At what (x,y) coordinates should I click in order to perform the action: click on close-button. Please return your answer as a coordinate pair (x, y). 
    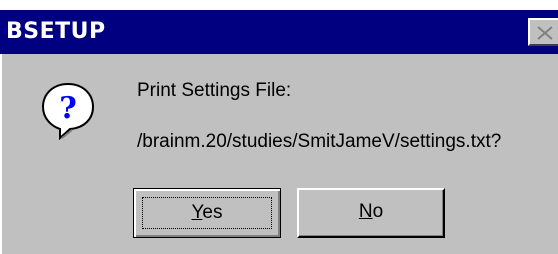
    Looking at the image, I should click on (543, 32).